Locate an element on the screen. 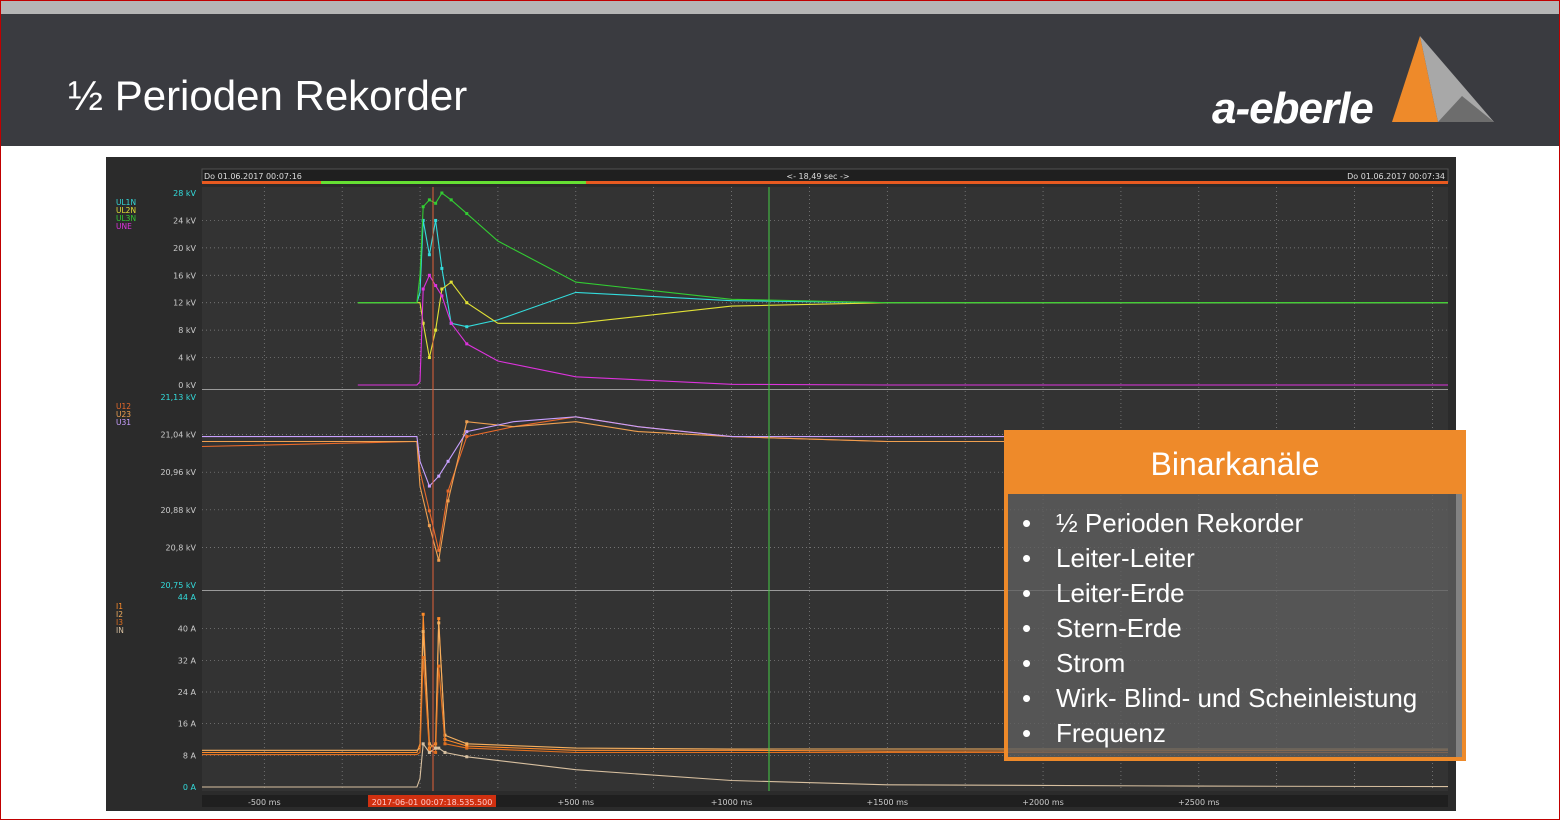 The width and height of the screenshot is (1560, 820). list-item-label: Wirk- Blind- und Scheinleistung is located at coordinates (1237, 698).